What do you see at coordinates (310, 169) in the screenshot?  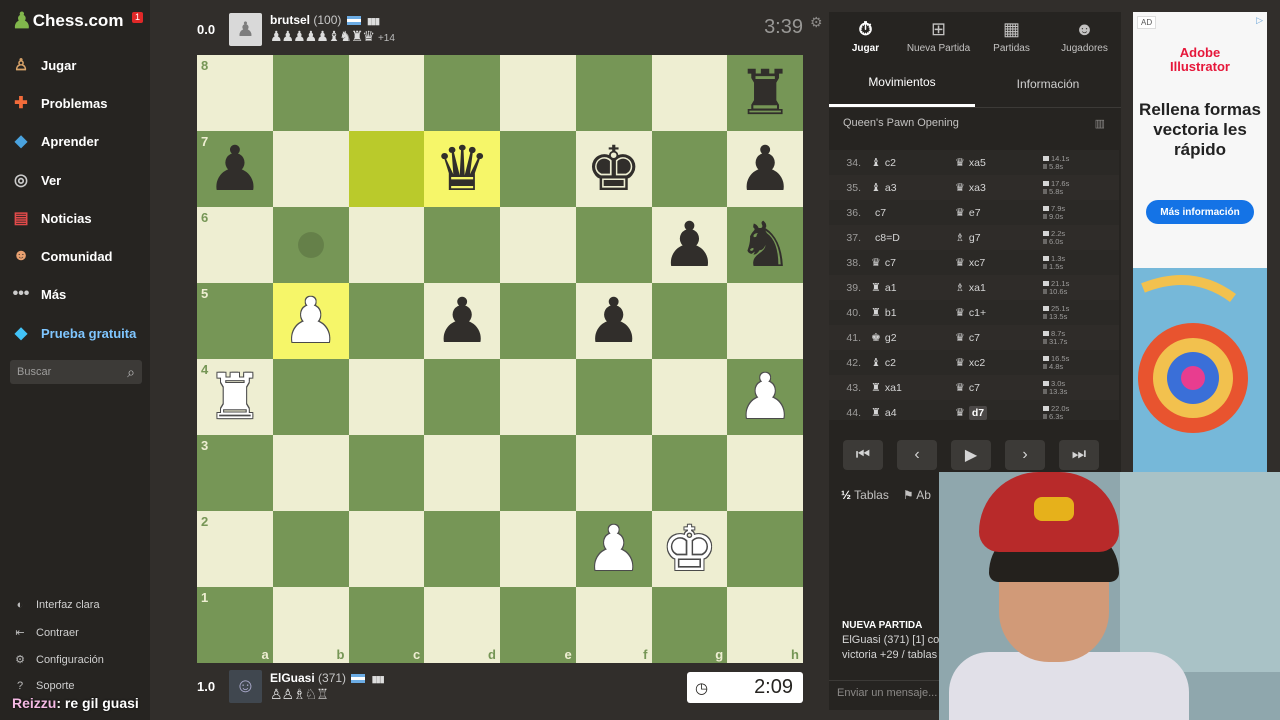 I see `square-b7` at bounding box center [310, 169].